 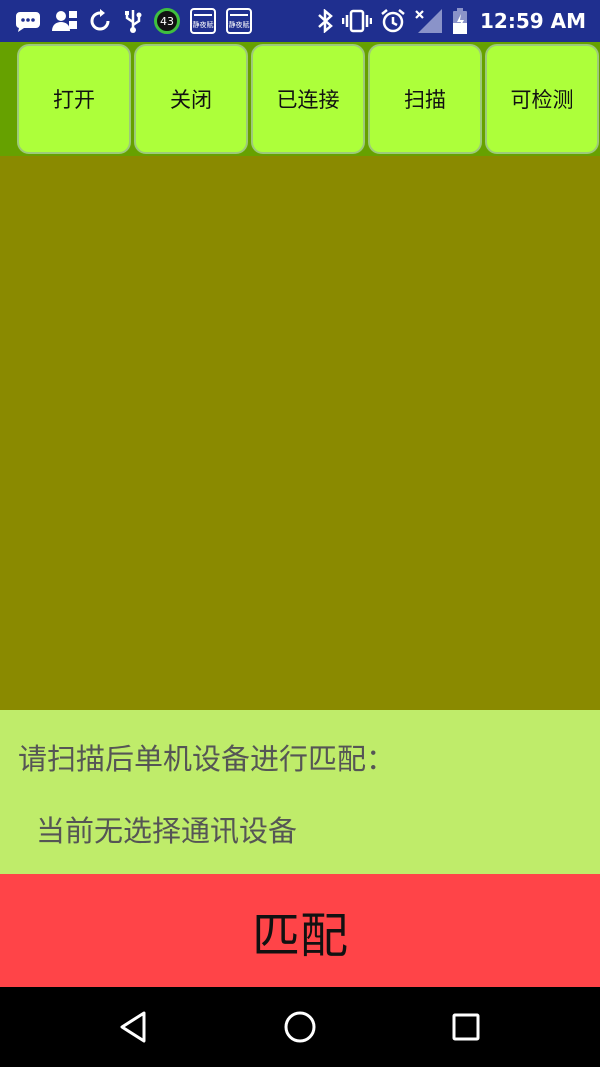 I want to click on sync-icon, so click(x=100, y=21).